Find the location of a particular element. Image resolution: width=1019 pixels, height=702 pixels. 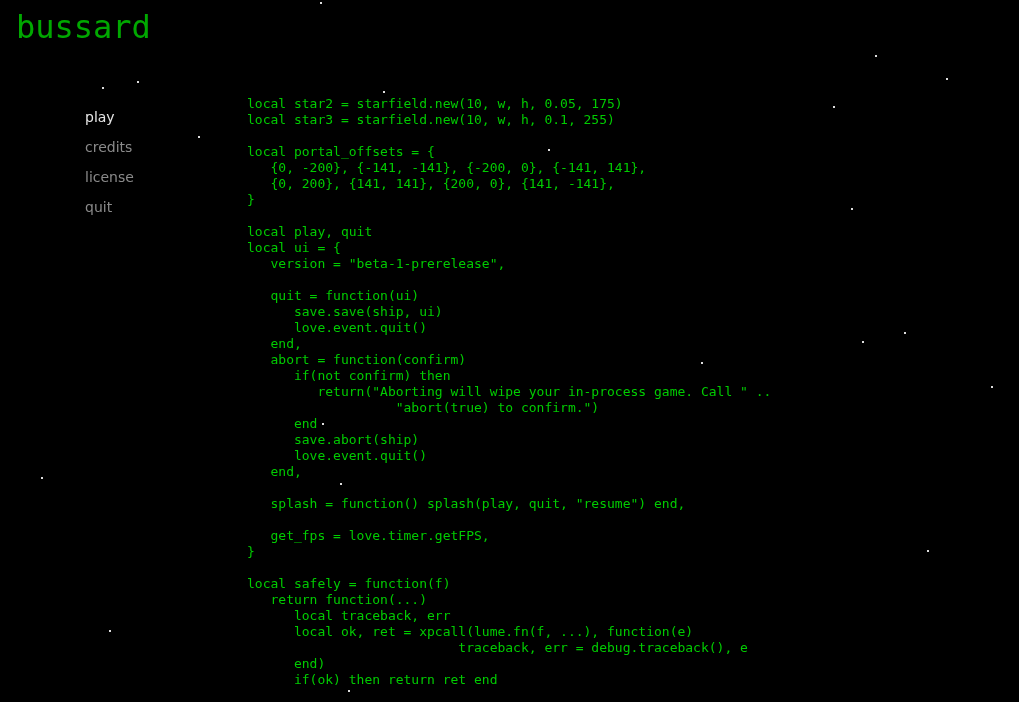

code-line: {0, -200}, {-141, -141}, {-200, 0}, {-141, 141}, is located at coordinates (458, 168).